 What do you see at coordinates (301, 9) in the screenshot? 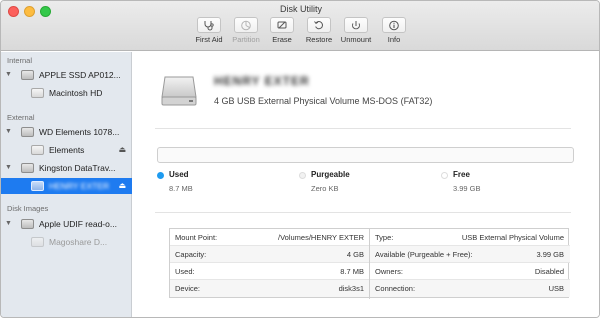
I see `window-title: Disk Utility` at bounding box center [301, 9].